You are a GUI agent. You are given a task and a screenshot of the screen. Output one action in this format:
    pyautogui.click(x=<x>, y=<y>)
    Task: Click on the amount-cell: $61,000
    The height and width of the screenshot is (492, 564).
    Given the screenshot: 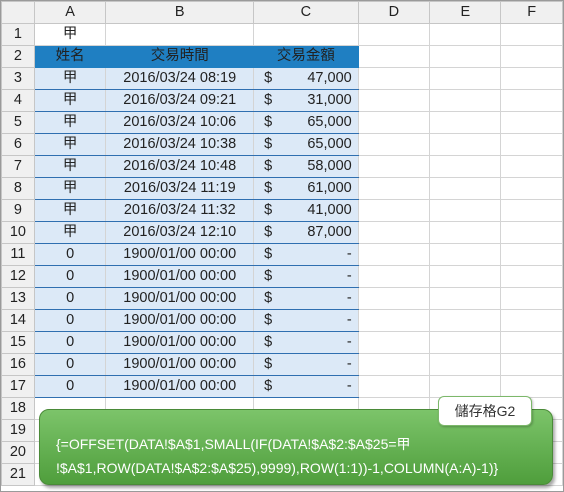 What is the action you would take?
    pyautogui.click(x=306, y=188)
    